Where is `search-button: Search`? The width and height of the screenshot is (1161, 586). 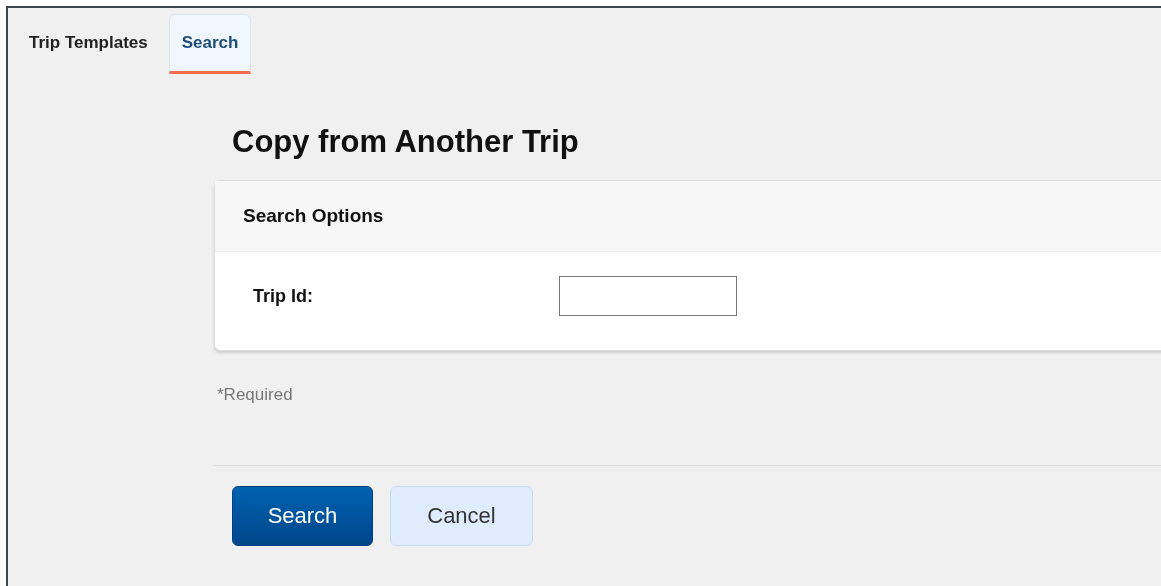
search-button: Search is located at coordinates (302, 516).